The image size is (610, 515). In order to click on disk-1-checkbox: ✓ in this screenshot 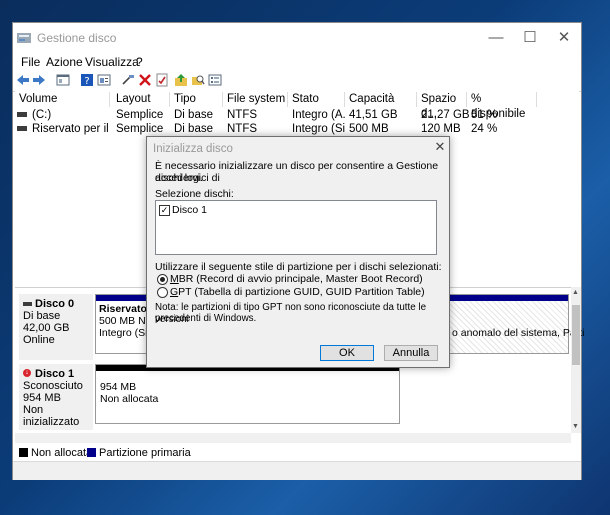, I will do `click(164, 210)`.